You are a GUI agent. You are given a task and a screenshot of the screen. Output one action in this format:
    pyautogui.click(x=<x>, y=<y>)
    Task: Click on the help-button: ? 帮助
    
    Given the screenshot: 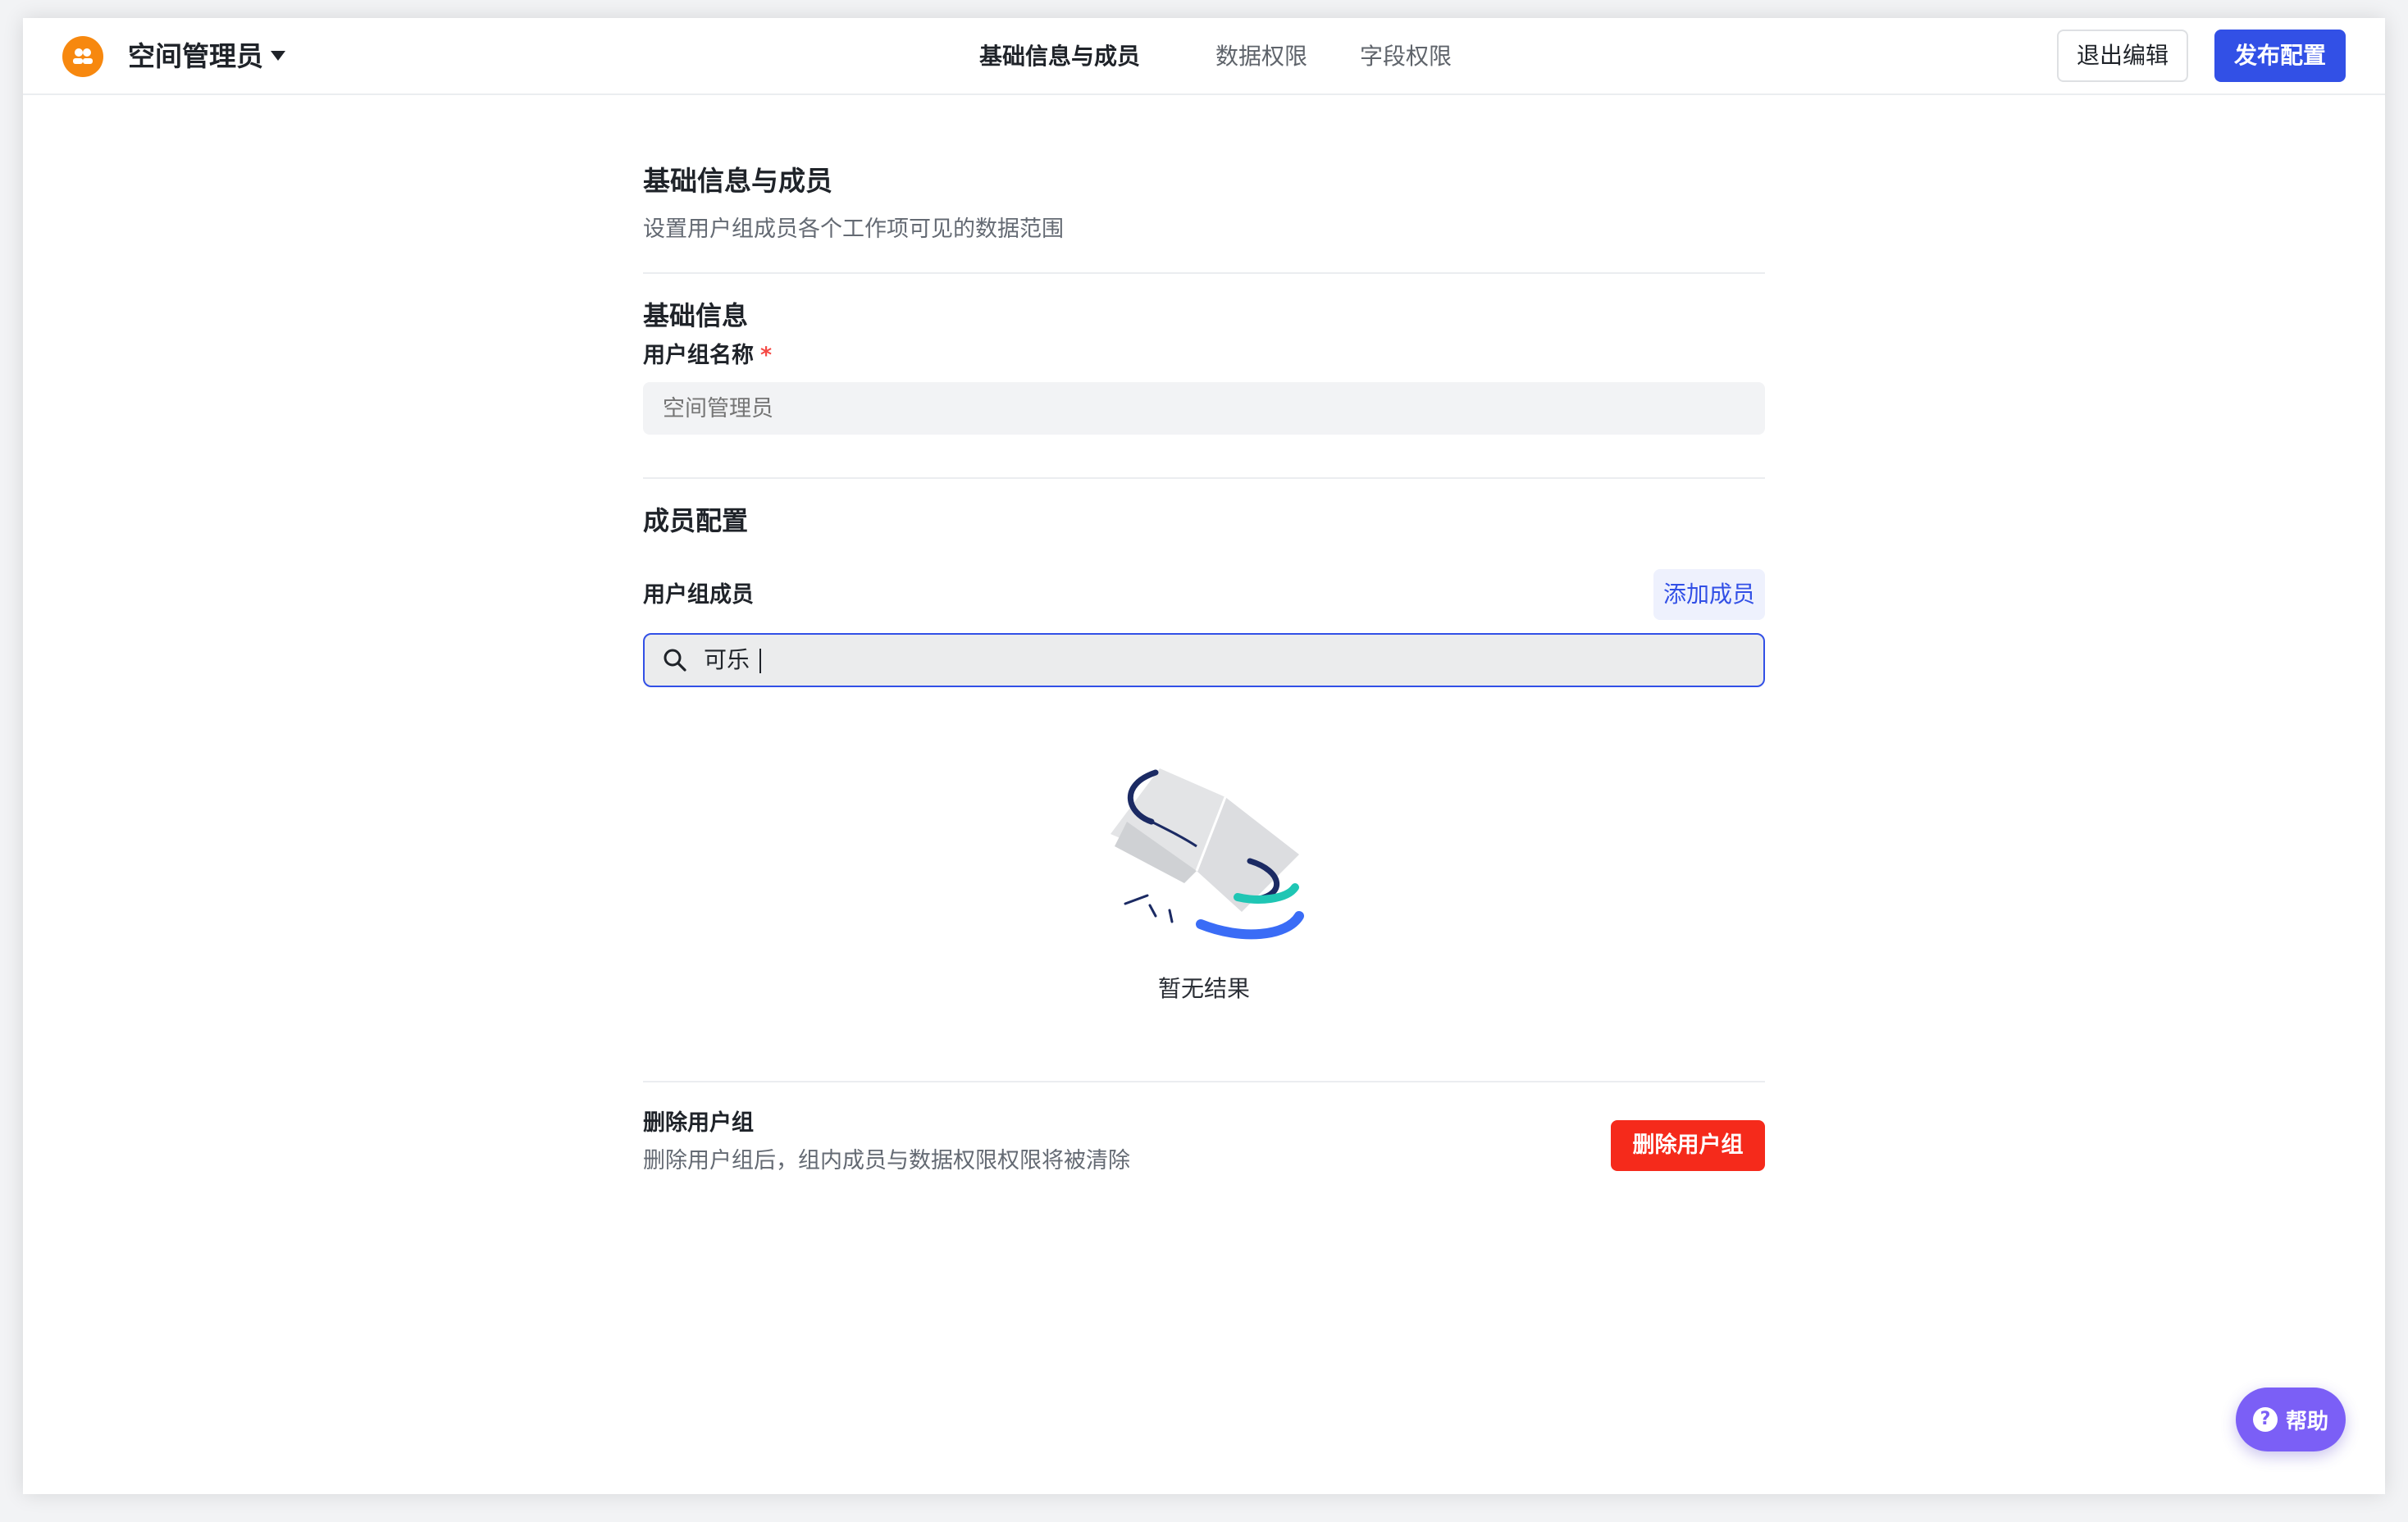 What is the action you would take?
    pyautogui.click(x=2291, y=1420)
    